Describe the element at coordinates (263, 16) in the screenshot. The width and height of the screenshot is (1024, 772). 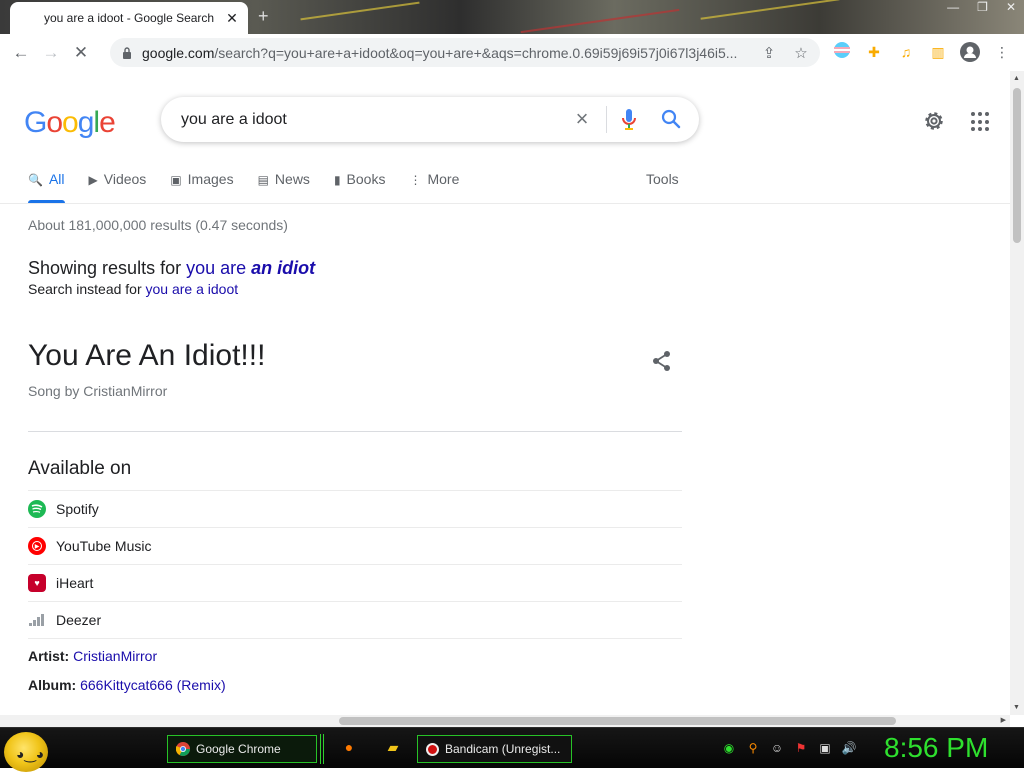
I see `new-tab-button: +` at that location.